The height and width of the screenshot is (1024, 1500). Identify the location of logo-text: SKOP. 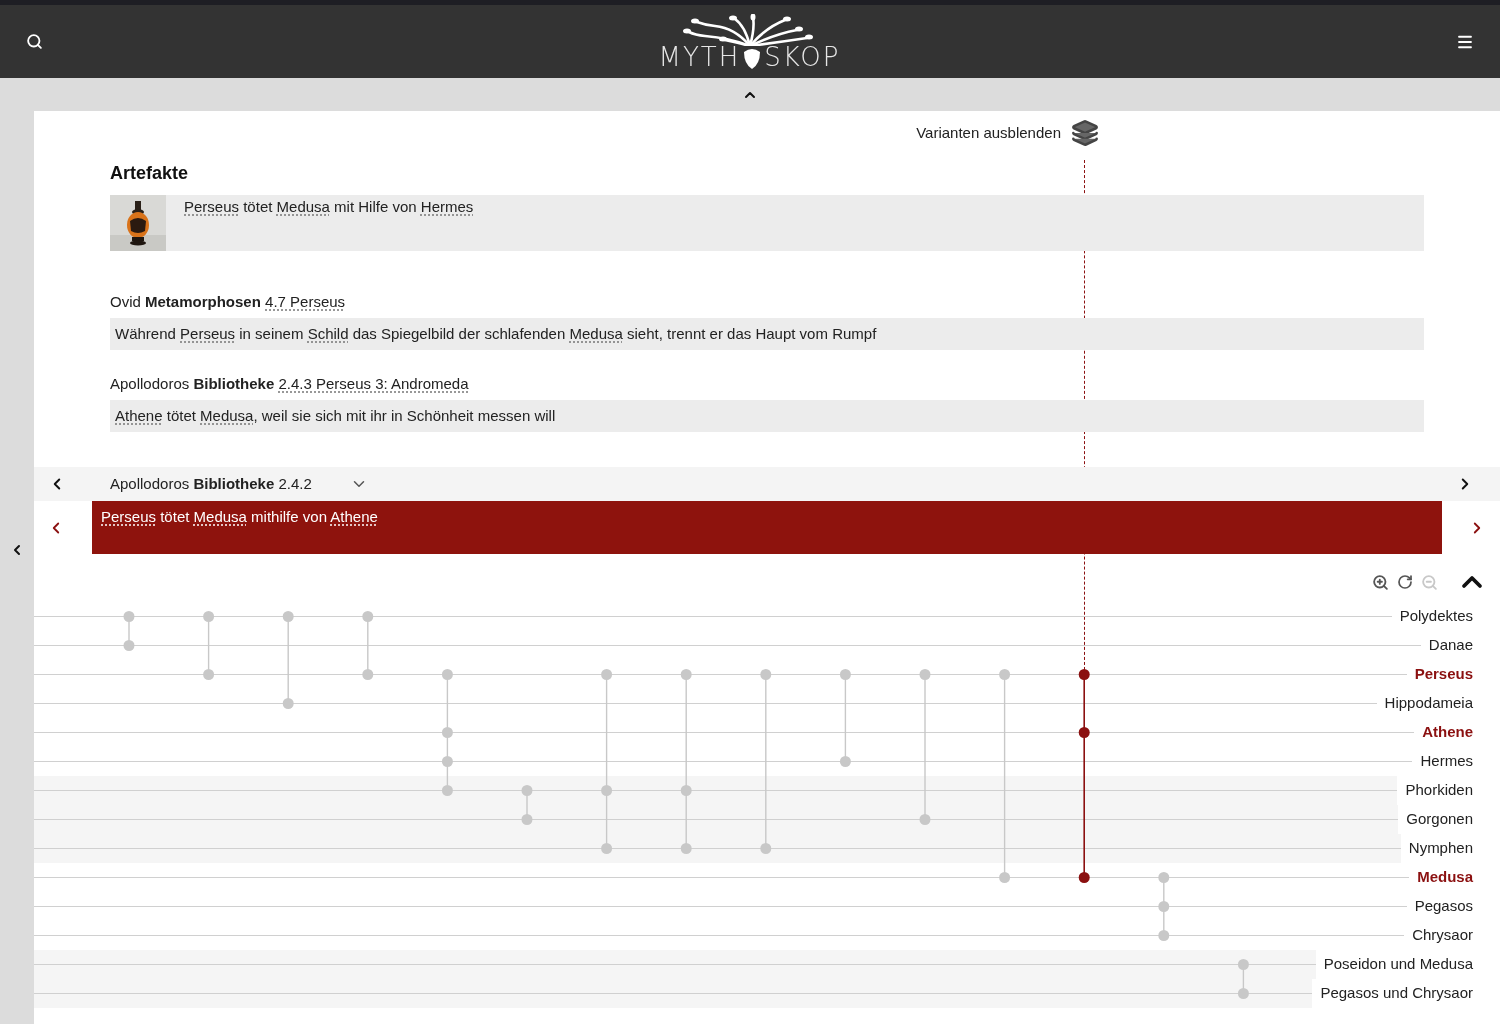
(802, 56).